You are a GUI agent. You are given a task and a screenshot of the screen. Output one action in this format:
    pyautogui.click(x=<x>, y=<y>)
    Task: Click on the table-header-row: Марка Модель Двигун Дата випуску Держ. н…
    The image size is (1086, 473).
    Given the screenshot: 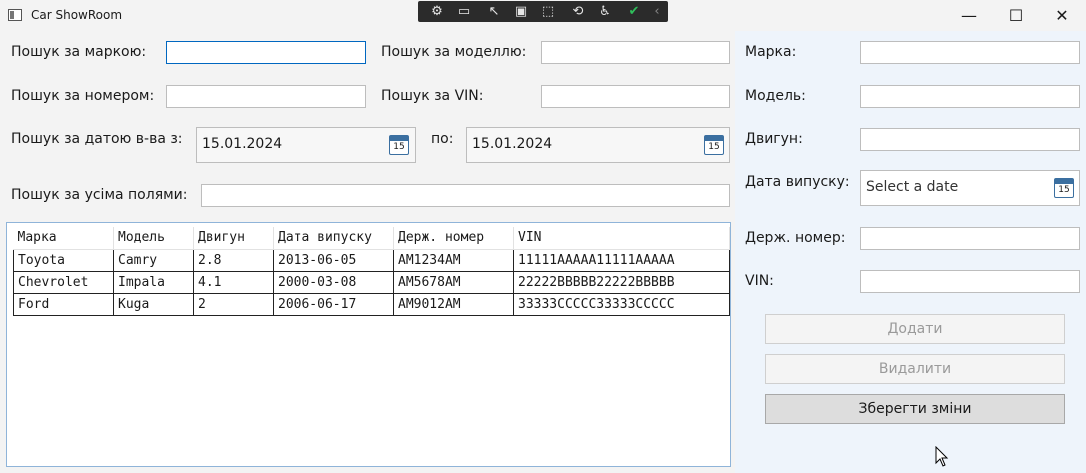 What is the action you would take?
    pyautogui.click(x=371, y=238)
    